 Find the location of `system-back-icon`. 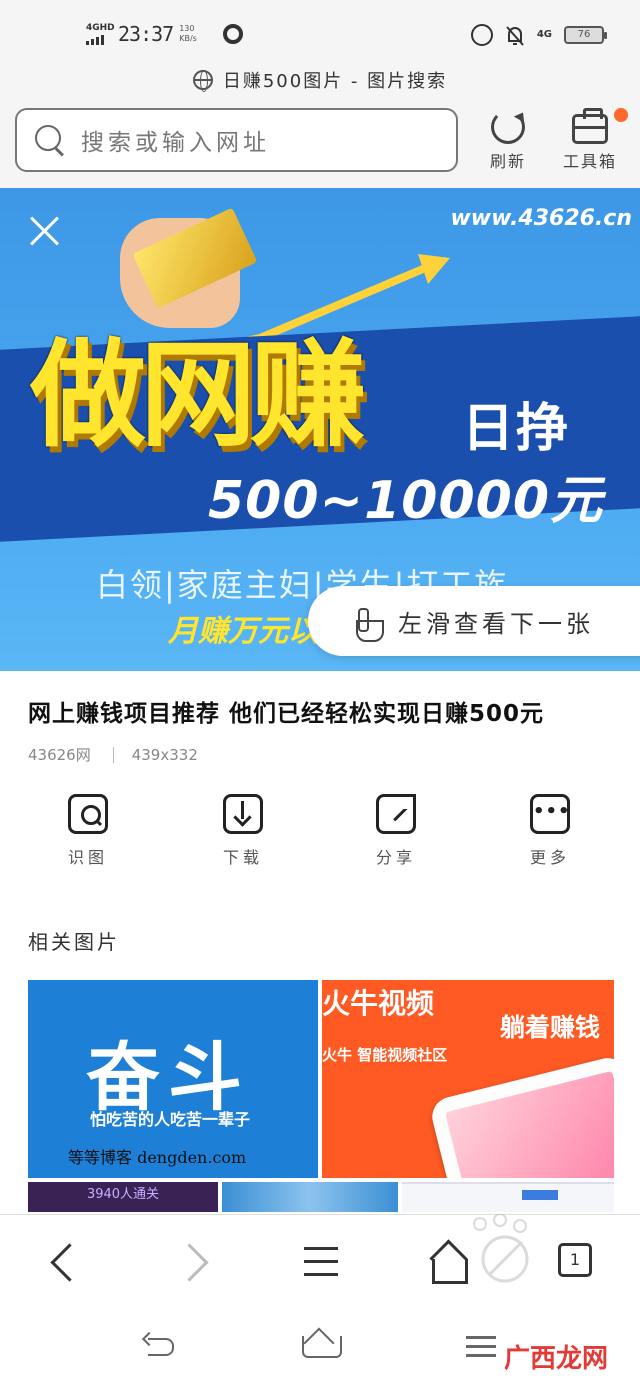

system-back-icon is located at coordinates (160, 1347).